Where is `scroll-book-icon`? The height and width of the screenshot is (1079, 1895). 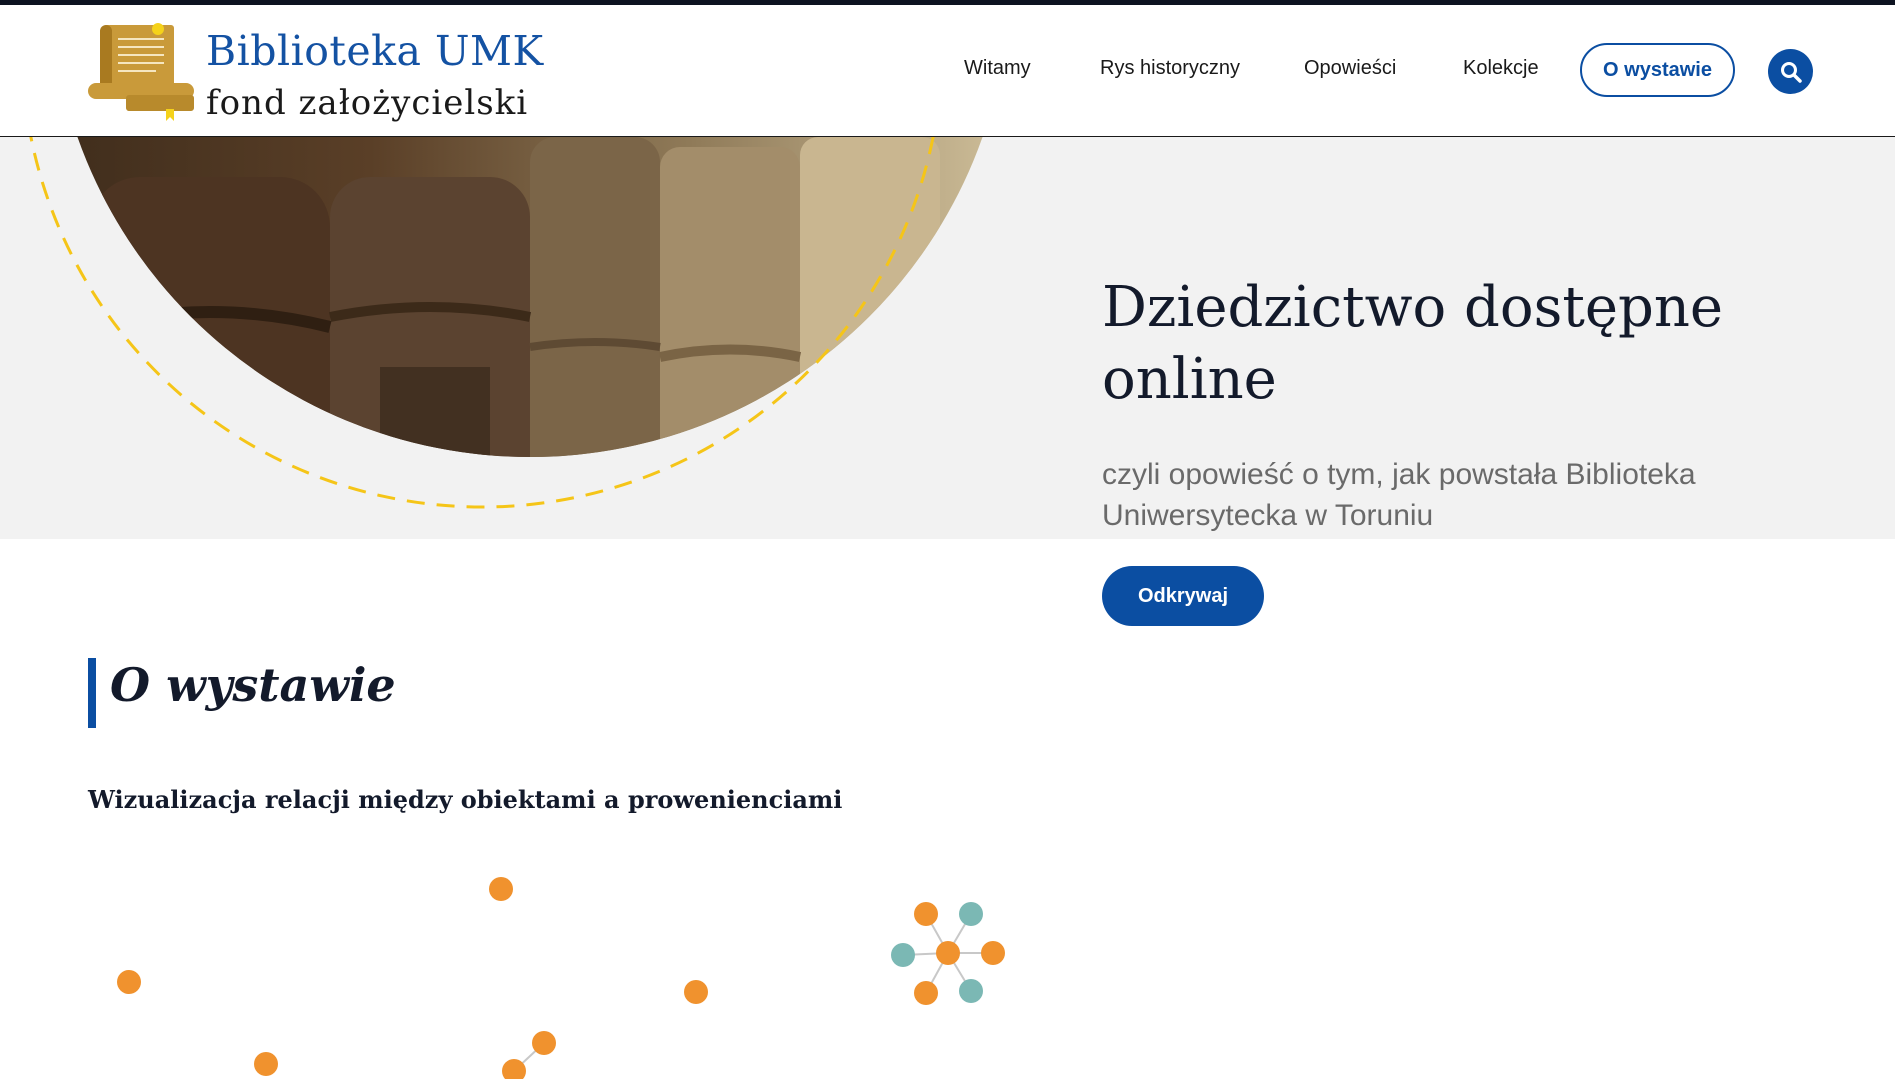 scroll-book-icon is located at coordinates (141, 72).